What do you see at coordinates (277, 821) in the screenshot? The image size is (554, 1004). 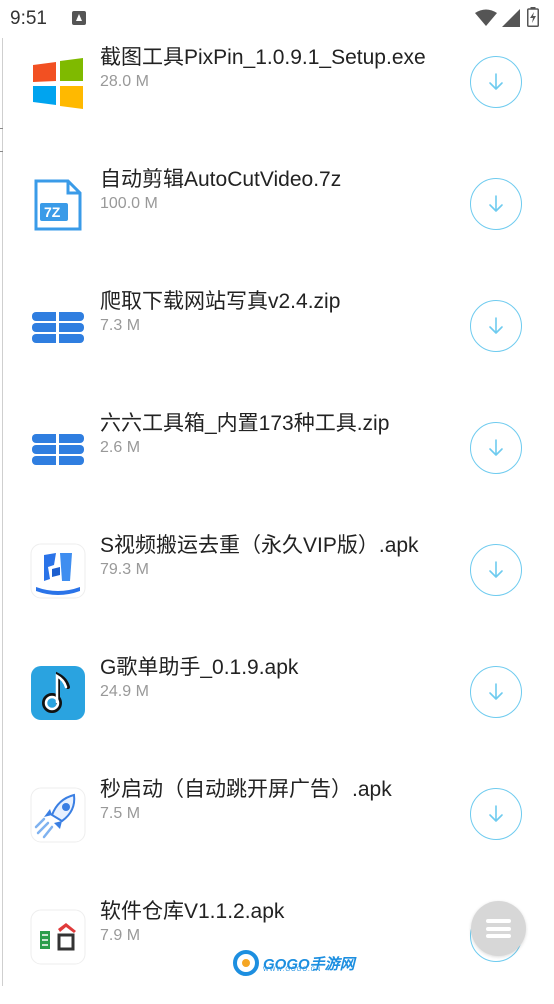 I see `list-item: 秒启动（自动跳开屏广告）.apk 7.5 M` at bounding box center [277, 821].